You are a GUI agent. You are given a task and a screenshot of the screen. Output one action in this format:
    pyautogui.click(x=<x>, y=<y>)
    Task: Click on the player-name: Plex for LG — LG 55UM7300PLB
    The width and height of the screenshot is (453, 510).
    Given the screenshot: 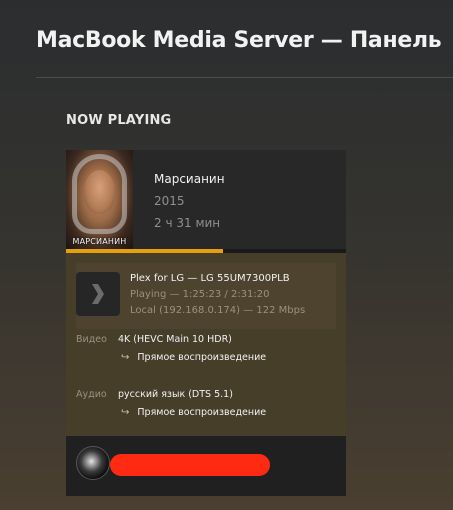 What is the action you would take?
    pyautogui.click(x=210, y=278)
    